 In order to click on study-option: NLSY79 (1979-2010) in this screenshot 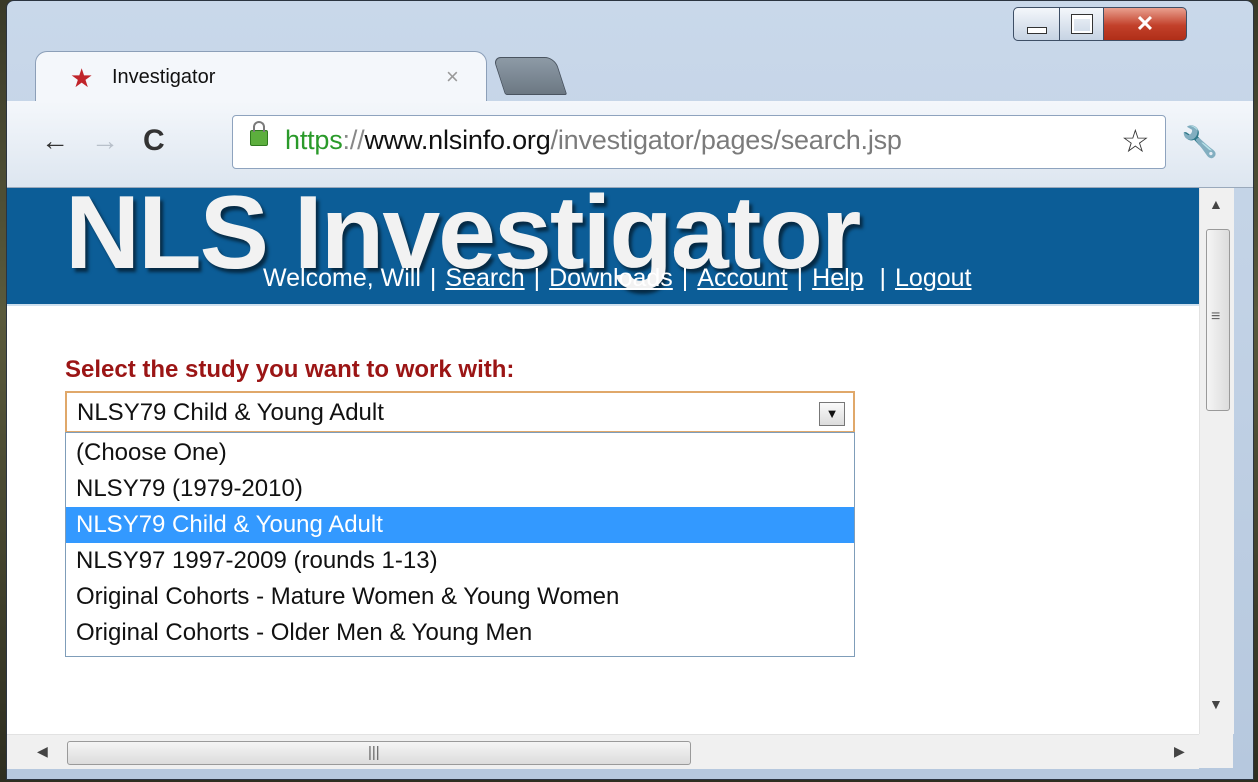, I will do `click(460, 489)`.